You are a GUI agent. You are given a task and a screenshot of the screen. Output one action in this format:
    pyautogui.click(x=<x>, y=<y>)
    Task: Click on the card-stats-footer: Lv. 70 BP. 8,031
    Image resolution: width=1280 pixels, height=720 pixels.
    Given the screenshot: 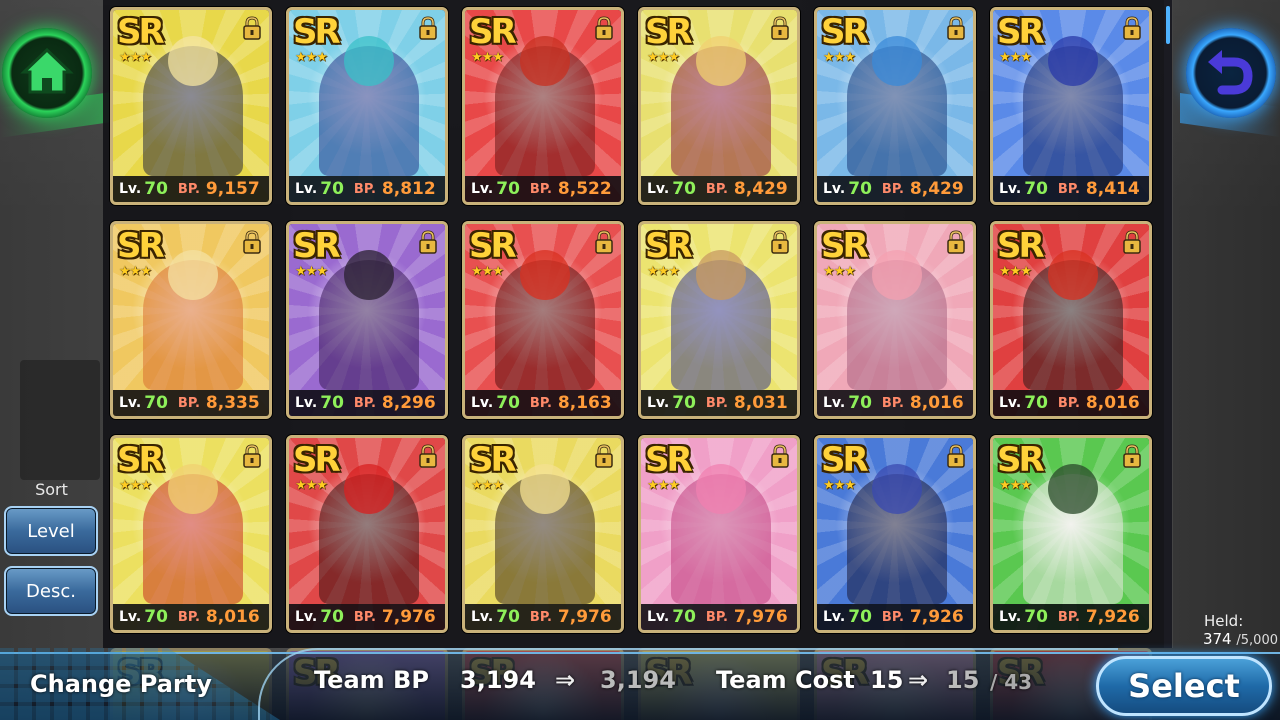 What is the action you would take?
    pyautogui.click(x=719, y=403)
    